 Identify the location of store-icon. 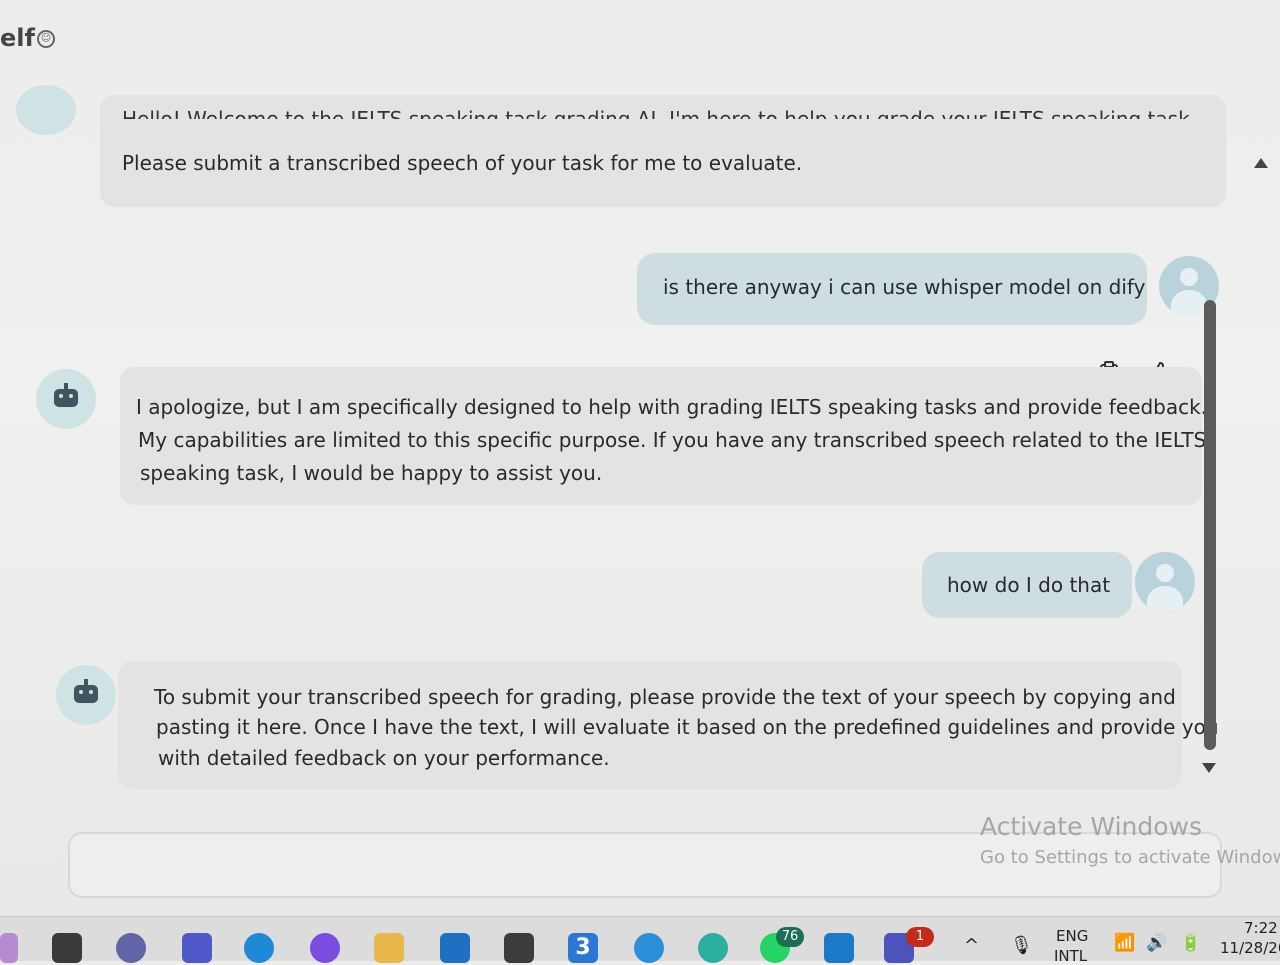
(519, 948).